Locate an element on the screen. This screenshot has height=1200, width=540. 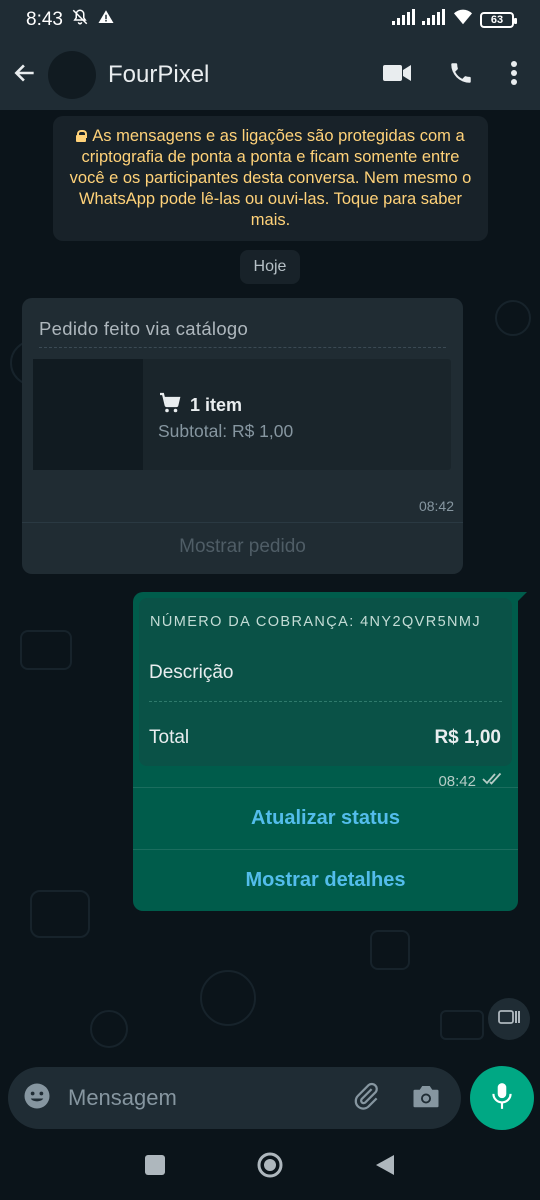
scroll-icon is located at coordinates (509, 1019).